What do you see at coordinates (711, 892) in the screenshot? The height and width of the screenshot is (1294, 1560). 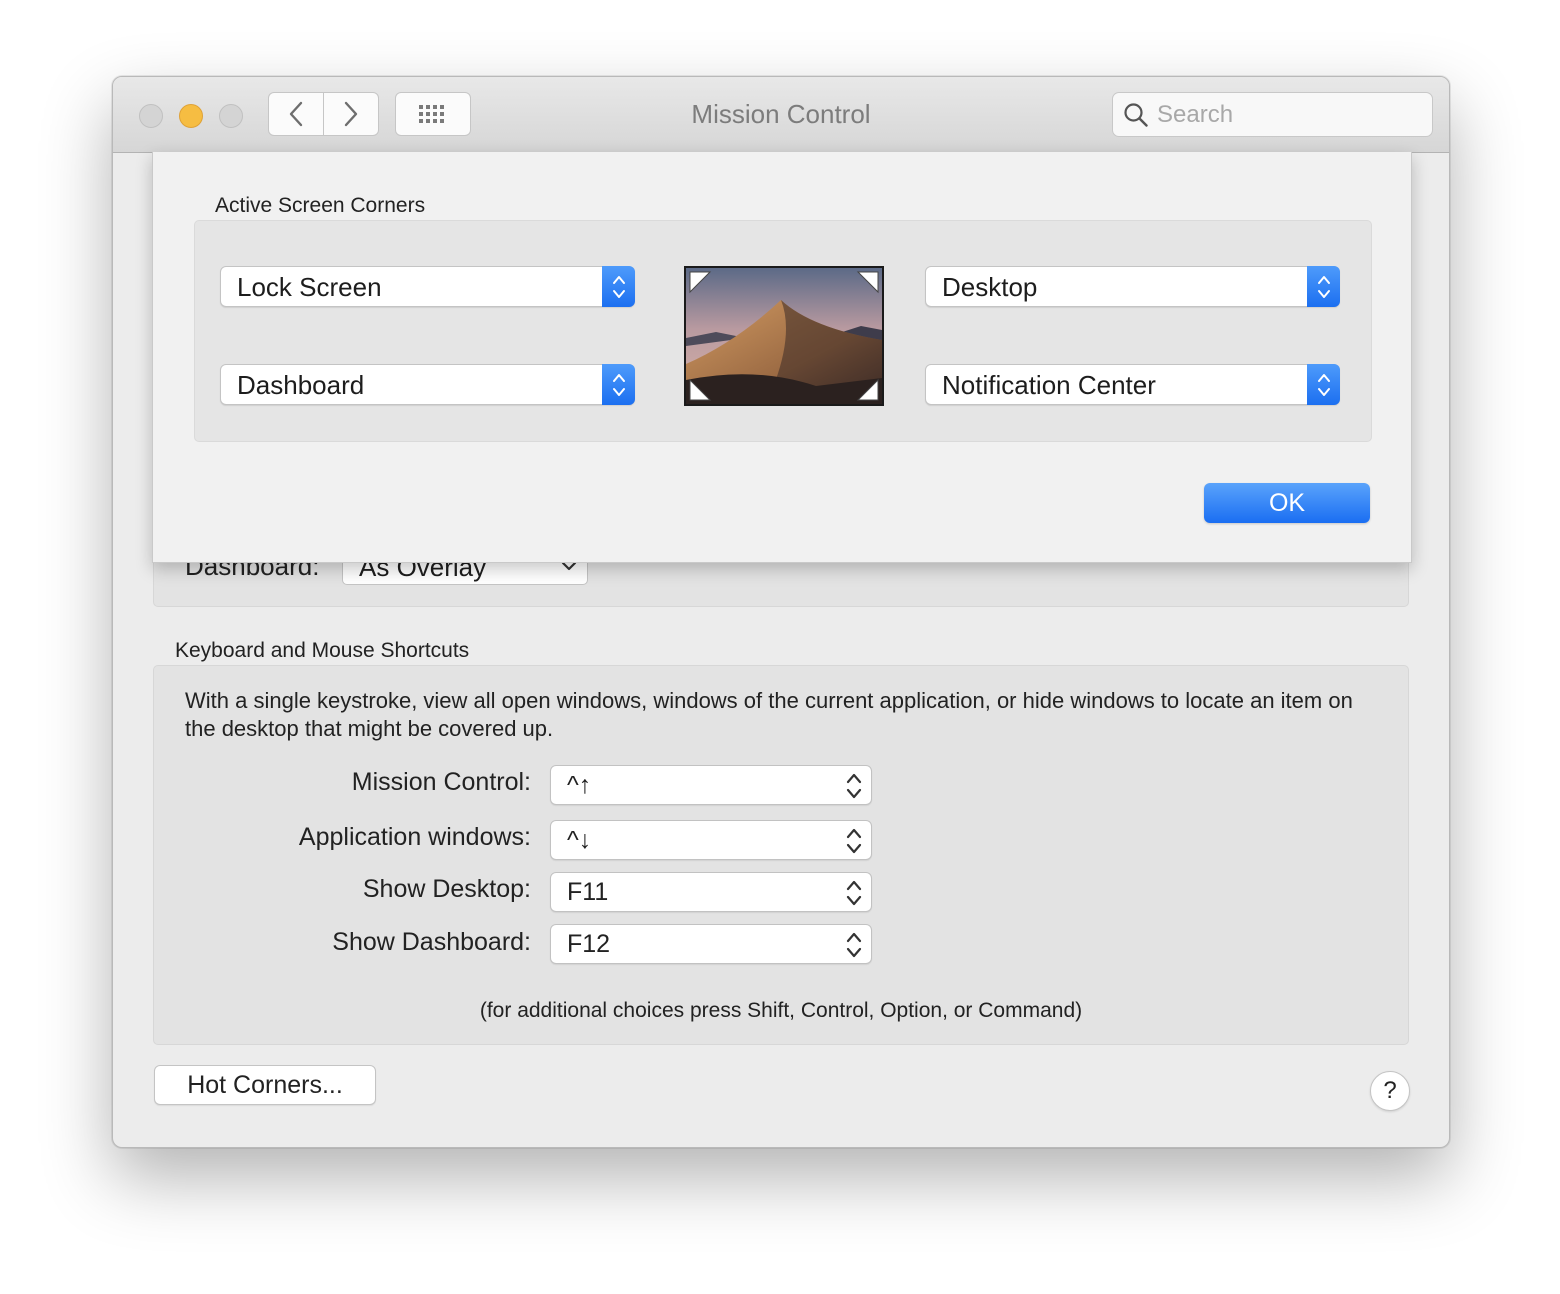 I see `show-desktop-shortcut-select: F11` at bounding box center [711, 892].